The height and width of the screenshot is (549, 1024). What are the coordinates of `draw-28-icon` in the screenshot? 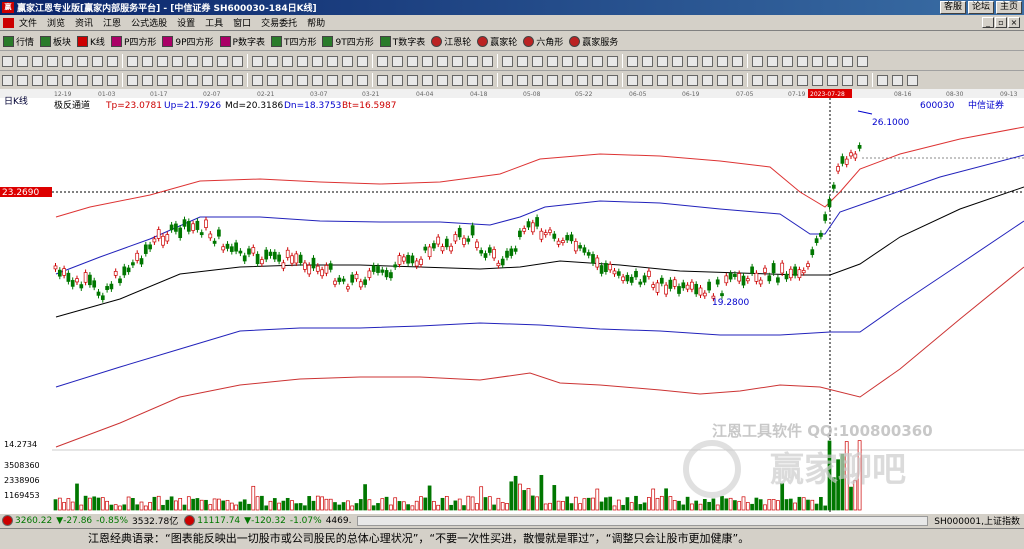 It's located at (397, 80).